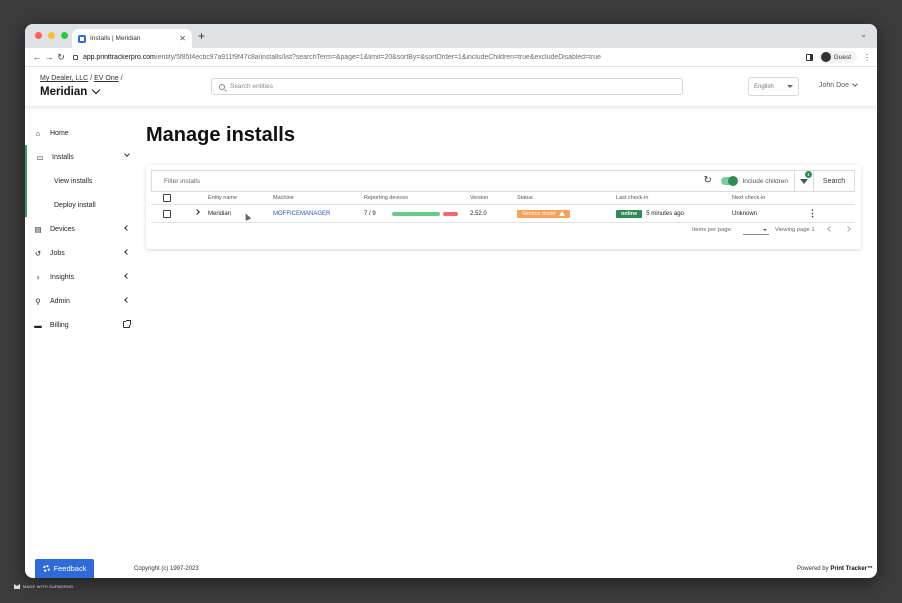 The width and height of the screenshot is (902, 603). What do you see at coordinates (81, 205) in the screenshot?
I see `sidebar-item-deploy-install: Deploy install` at bounding box center [81, 205].